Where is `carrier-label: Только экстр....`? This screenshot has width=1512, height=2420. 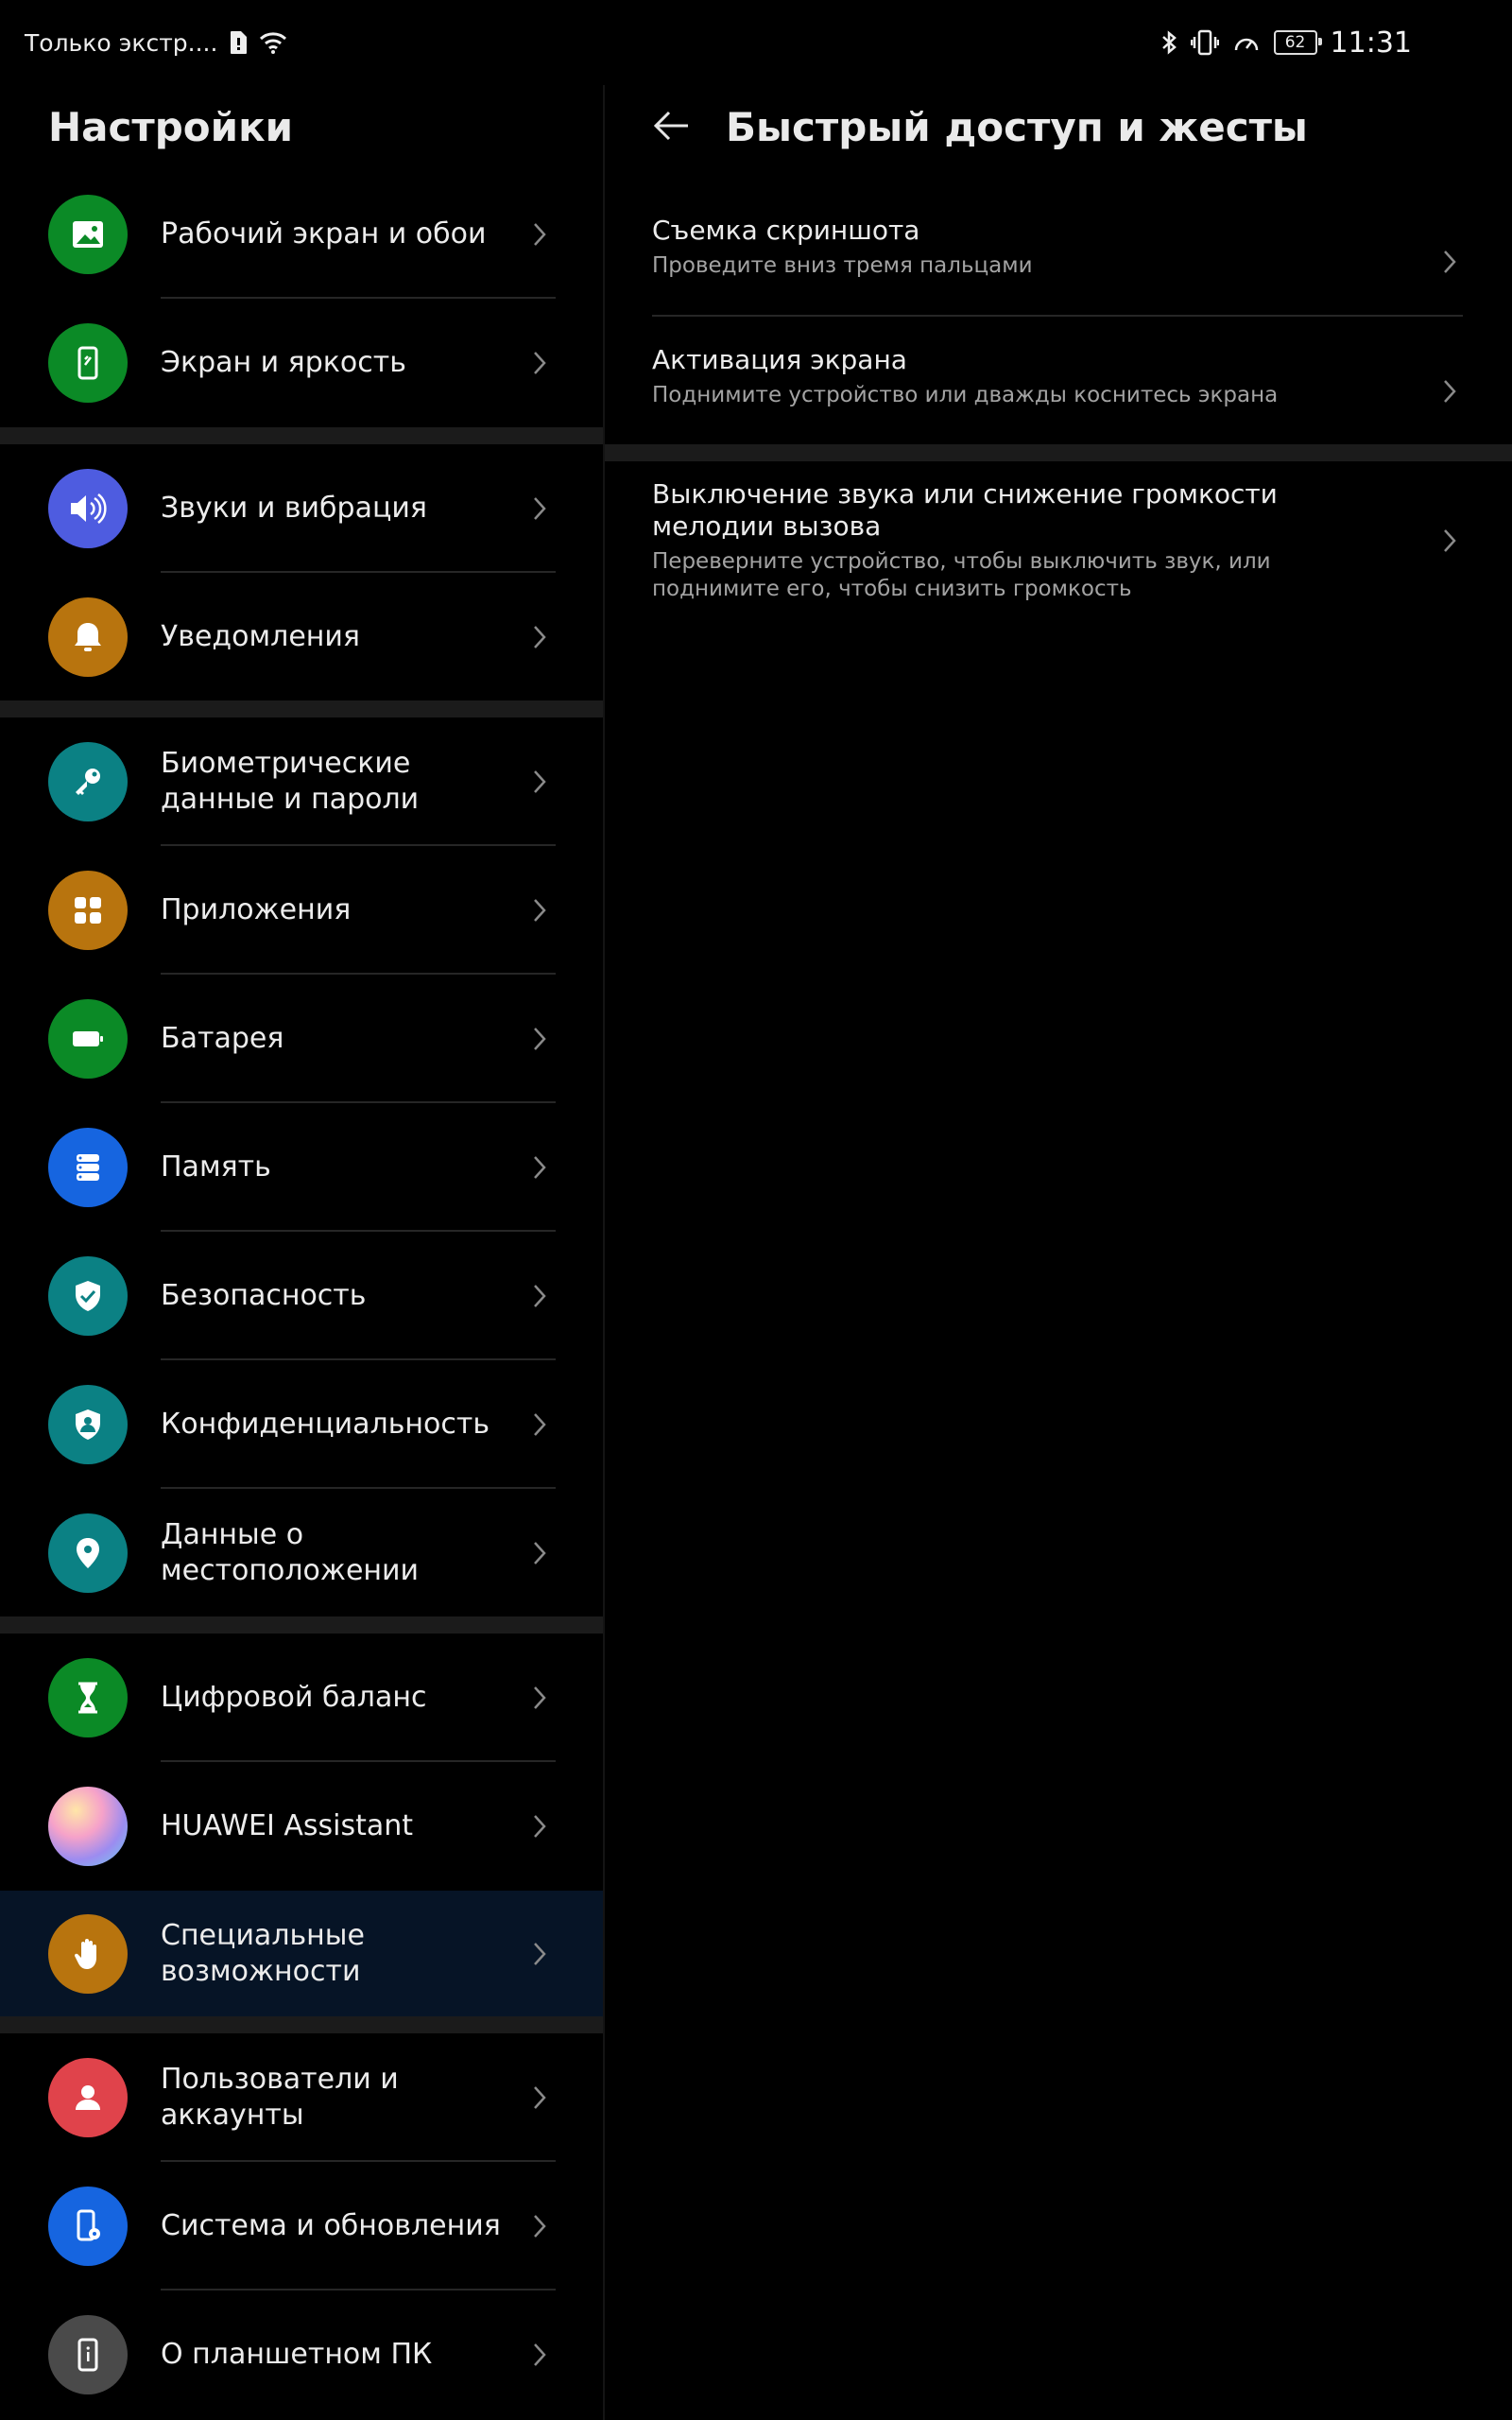
carrier-label: Только экстр.... is located at coordinates (121, 42).